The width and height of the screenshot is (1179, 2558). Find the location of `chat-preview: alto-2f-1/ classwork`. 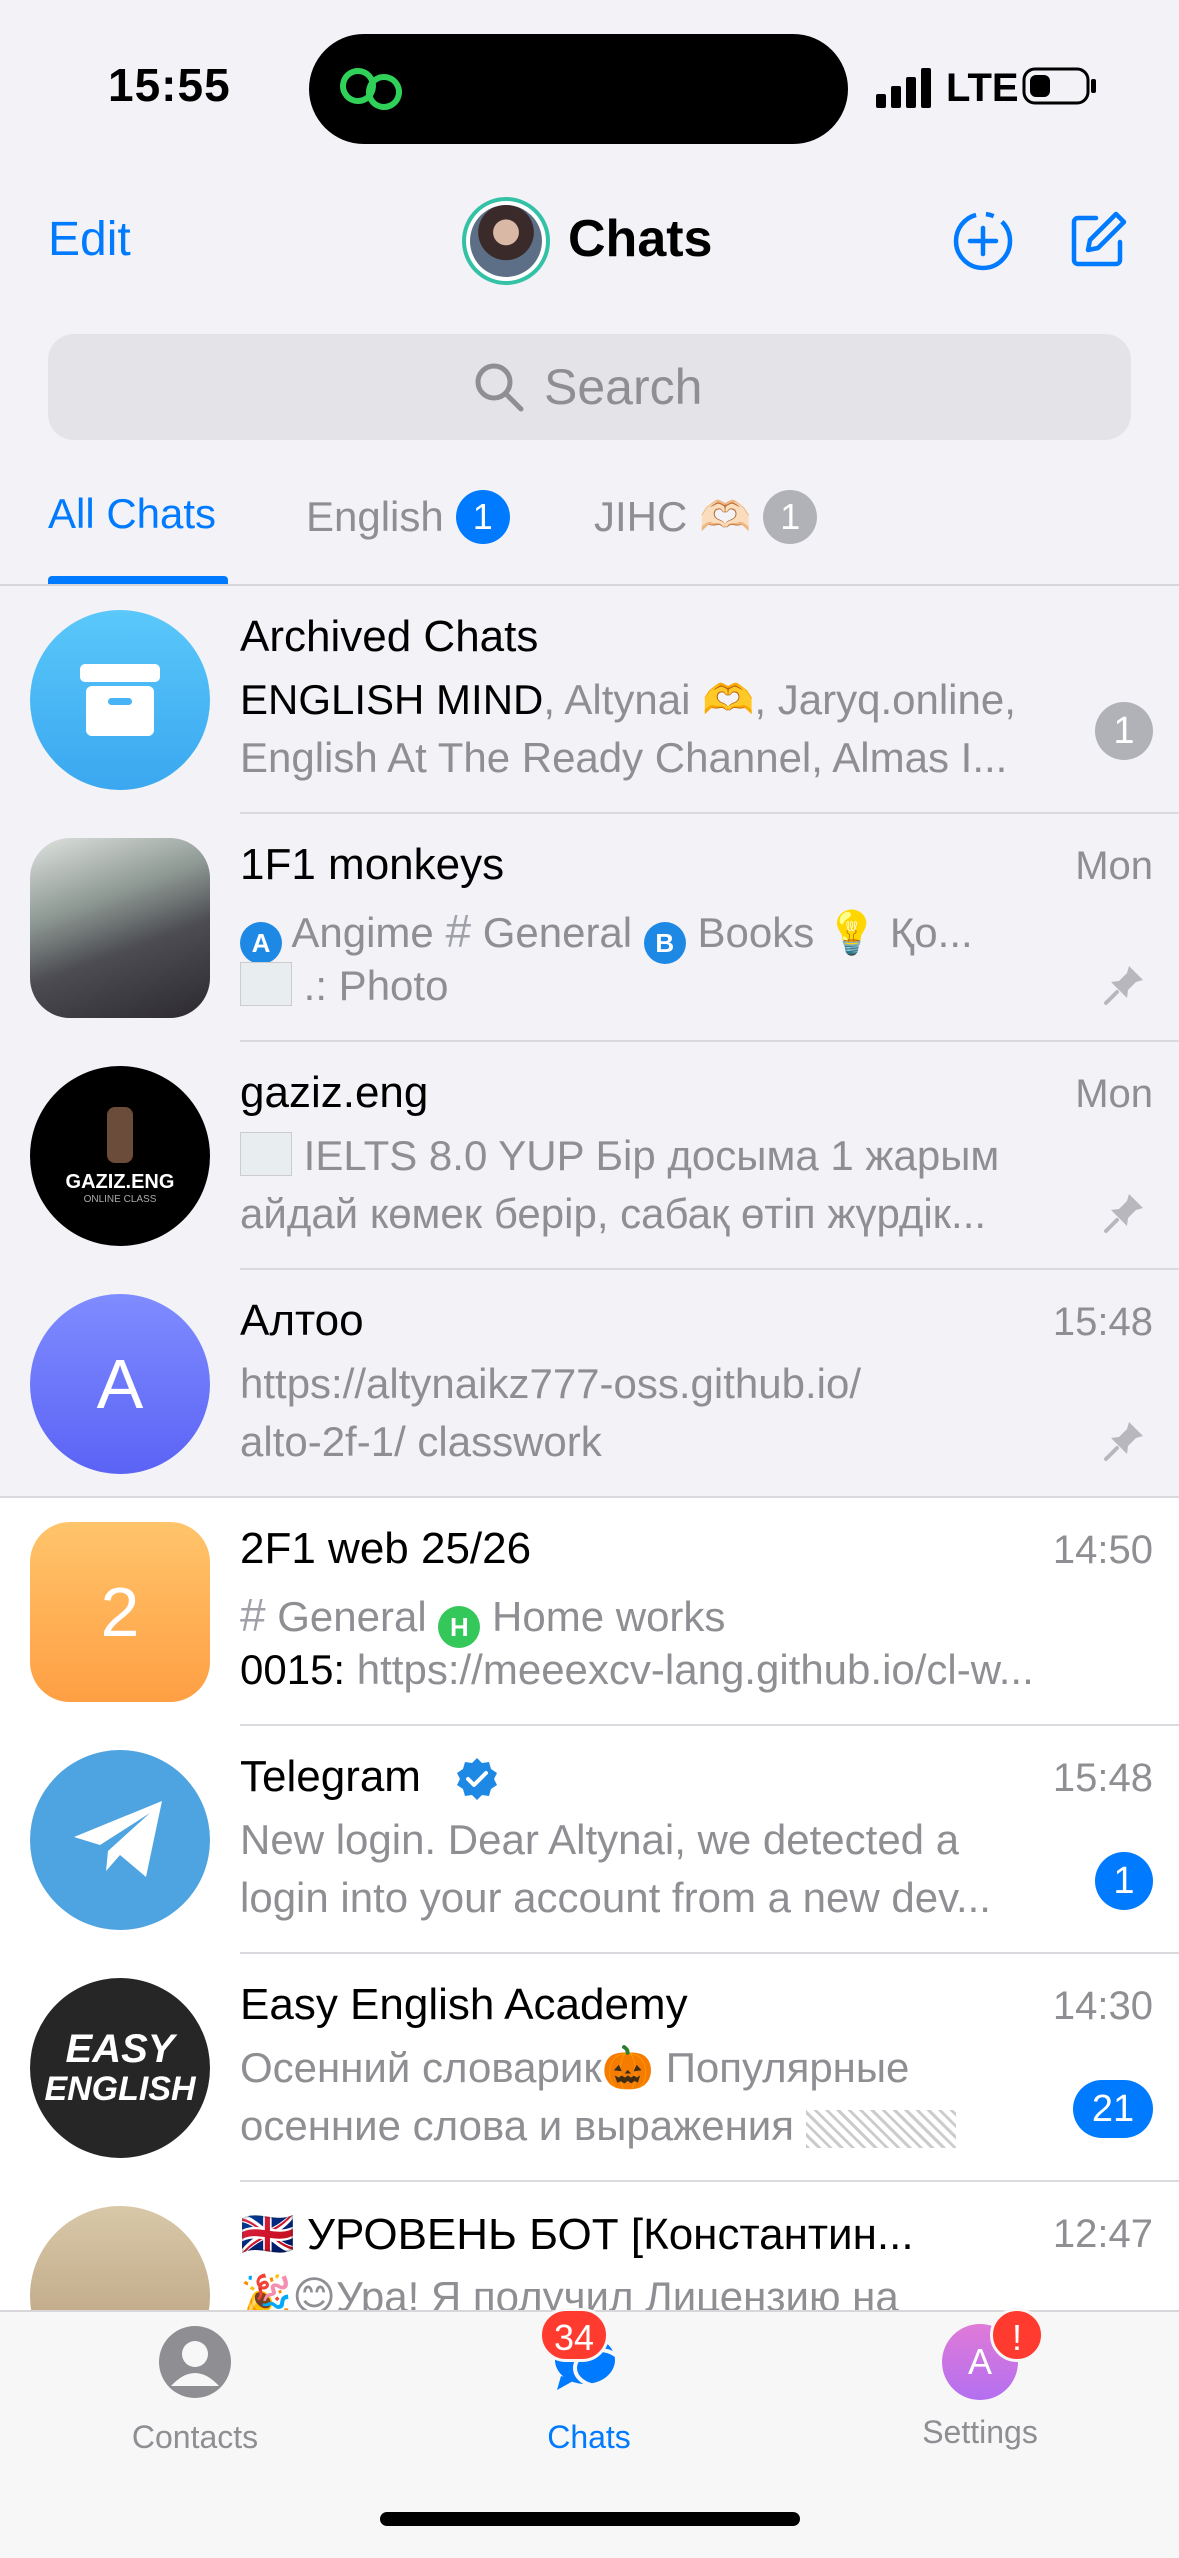

chat-preview: alto-2f-1/ classwork is located at coordinates (421, 1441).